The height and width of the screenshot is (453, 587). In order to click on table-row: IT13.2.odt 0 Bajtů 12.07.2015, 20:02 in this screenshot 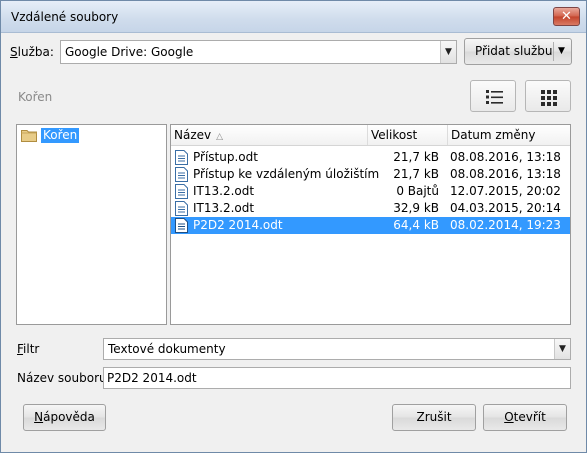, I will do `click(370, 191)`.